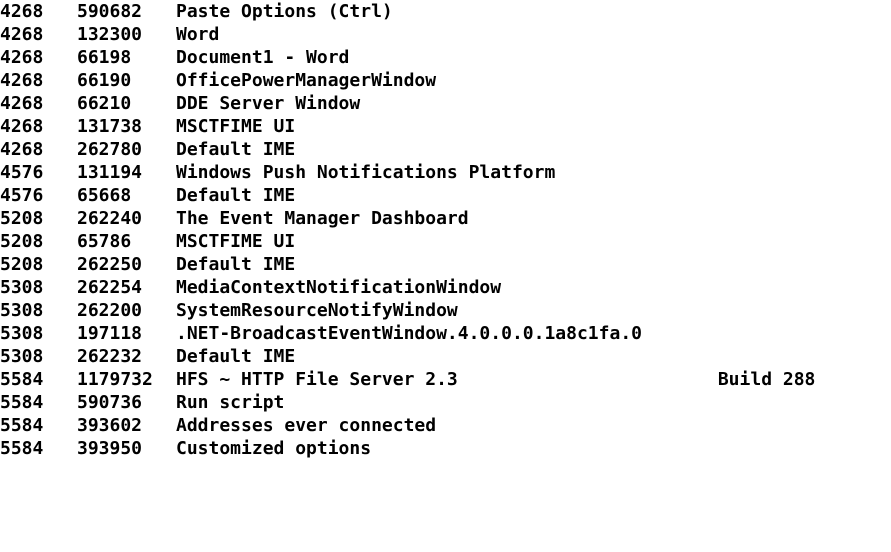 This screenshot has width=891, height=552. What do you see at coordinates (110, 287) in the screenshot?
I see `window-handle: 262254` at bounding box center [110, 287].